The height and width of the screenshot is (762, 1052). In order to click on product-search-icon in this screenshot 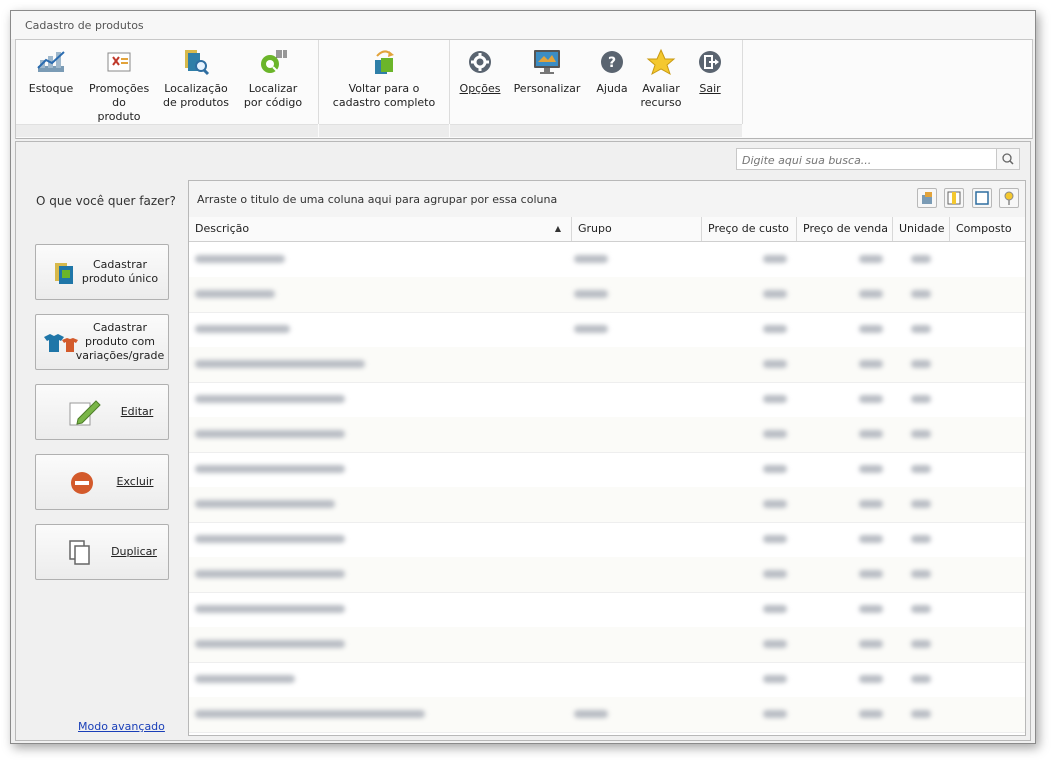, I will do `click(196, 62)`.